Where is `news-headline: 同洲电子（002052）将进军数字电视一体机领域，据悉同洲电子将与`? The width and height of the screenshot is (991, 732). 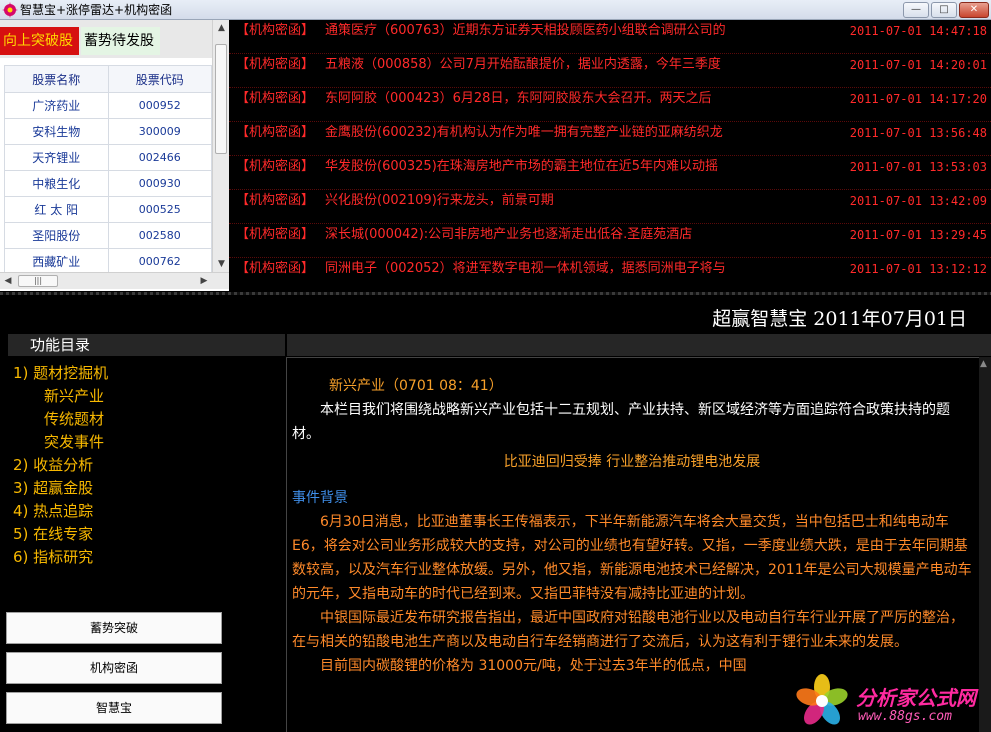 news-headline: 同洲电子（002052）将进军数字电视一体机领域，据悉同洲电子将与 is located at coordinates (525, 269).